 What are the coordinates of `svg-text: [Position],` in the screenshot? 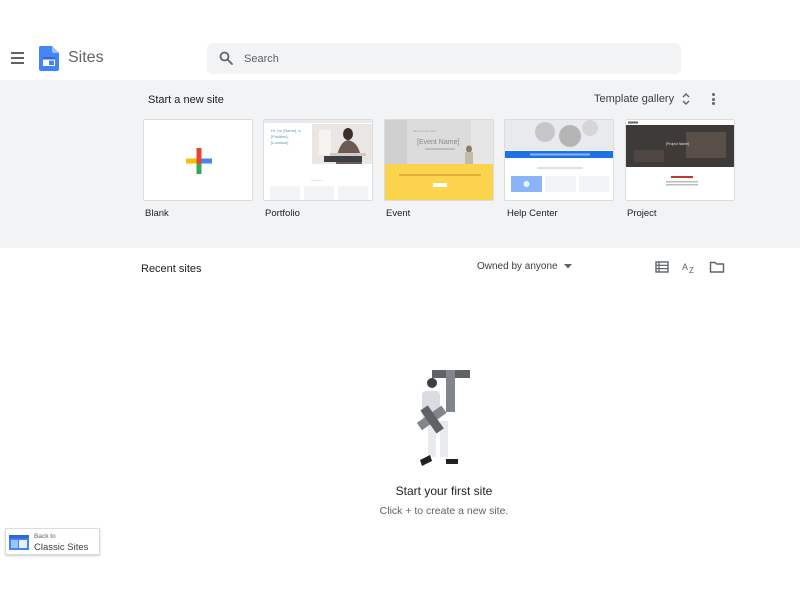 It's located at (280, 136).